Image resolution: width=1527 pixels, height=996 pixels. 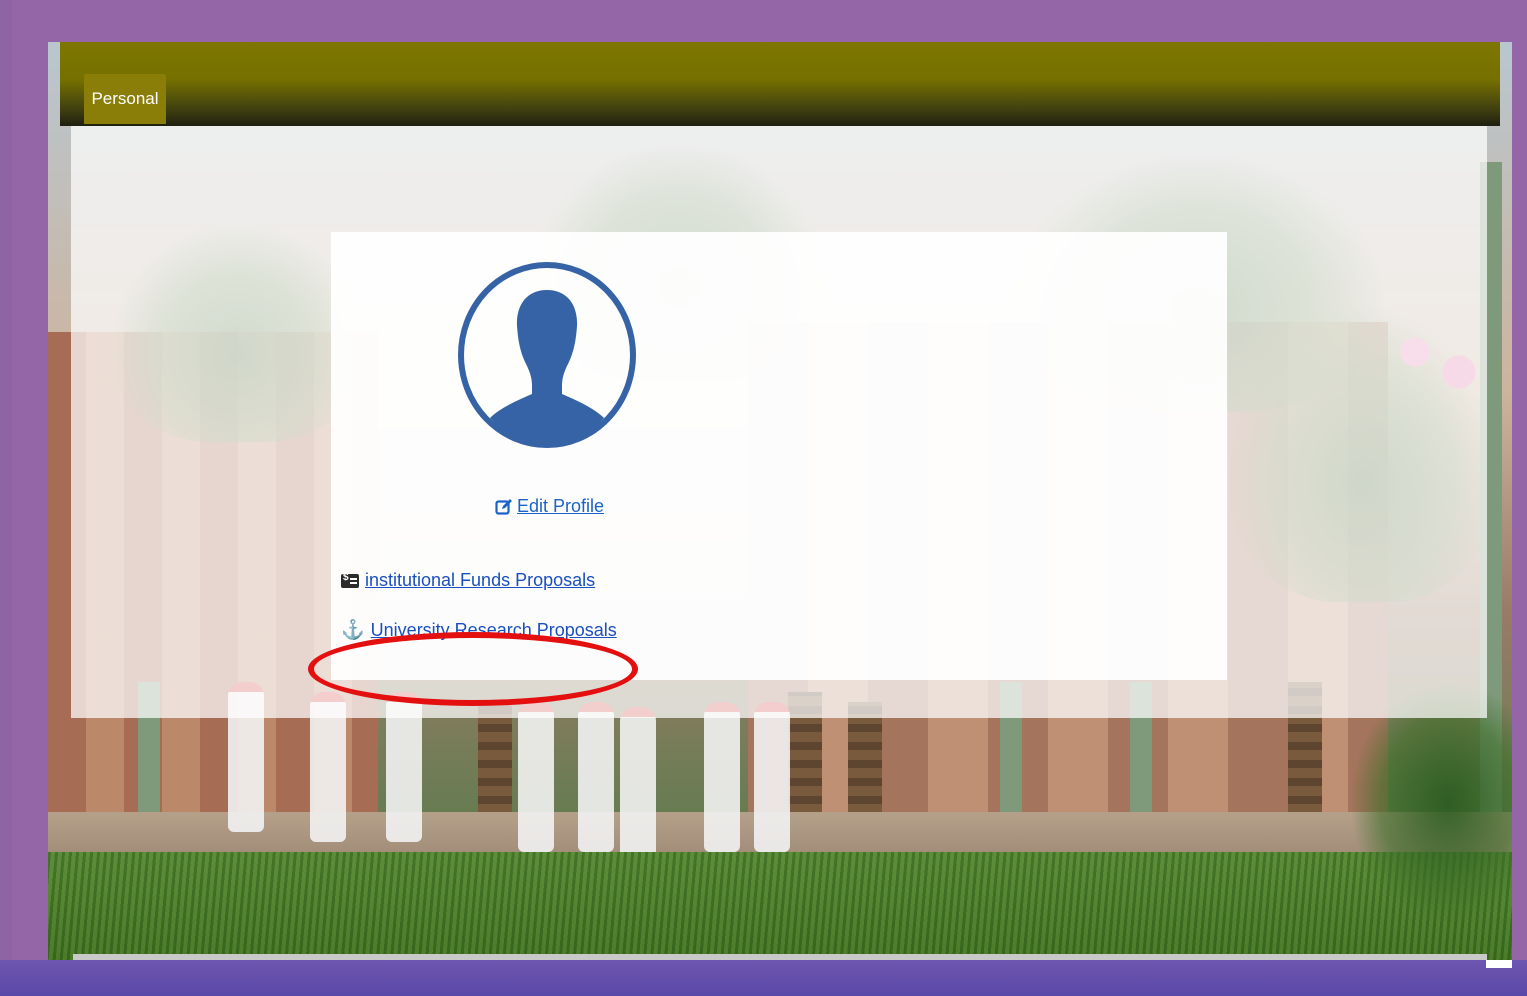 What do you see at coordinates (503, 506) in the screenshot?
I see `edit-icon` at bounding box center [503, 506].